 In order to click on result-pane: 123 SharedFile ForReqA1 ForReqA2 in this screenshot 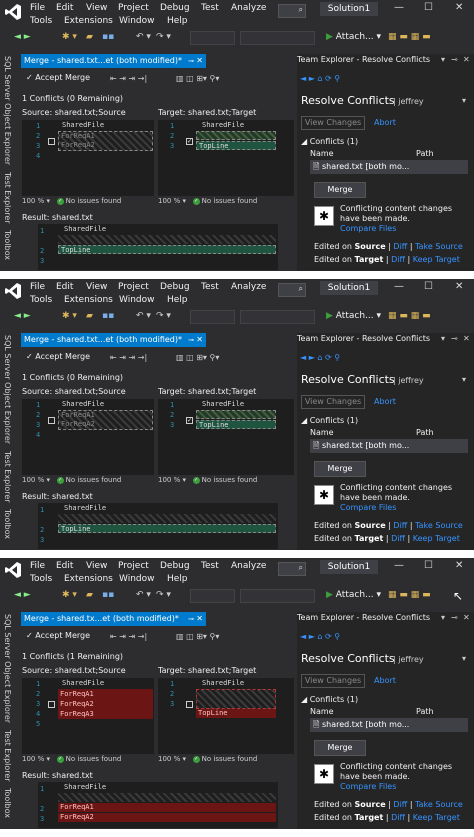, I will do `click(158, 805)`.